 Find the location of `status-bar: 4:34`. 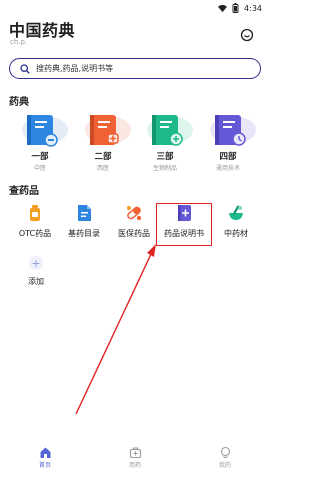

status-bar: 4:34 is located at coordinates (135, 8).